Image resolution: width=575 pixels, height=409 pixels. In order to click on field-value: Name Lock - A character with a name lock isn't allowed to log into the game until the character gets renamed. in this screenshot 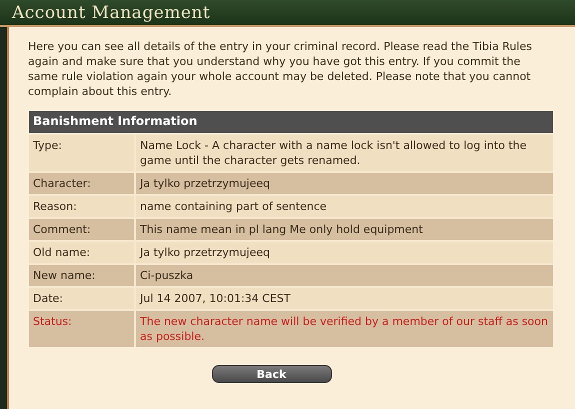, I will do `click(333, 153)`.